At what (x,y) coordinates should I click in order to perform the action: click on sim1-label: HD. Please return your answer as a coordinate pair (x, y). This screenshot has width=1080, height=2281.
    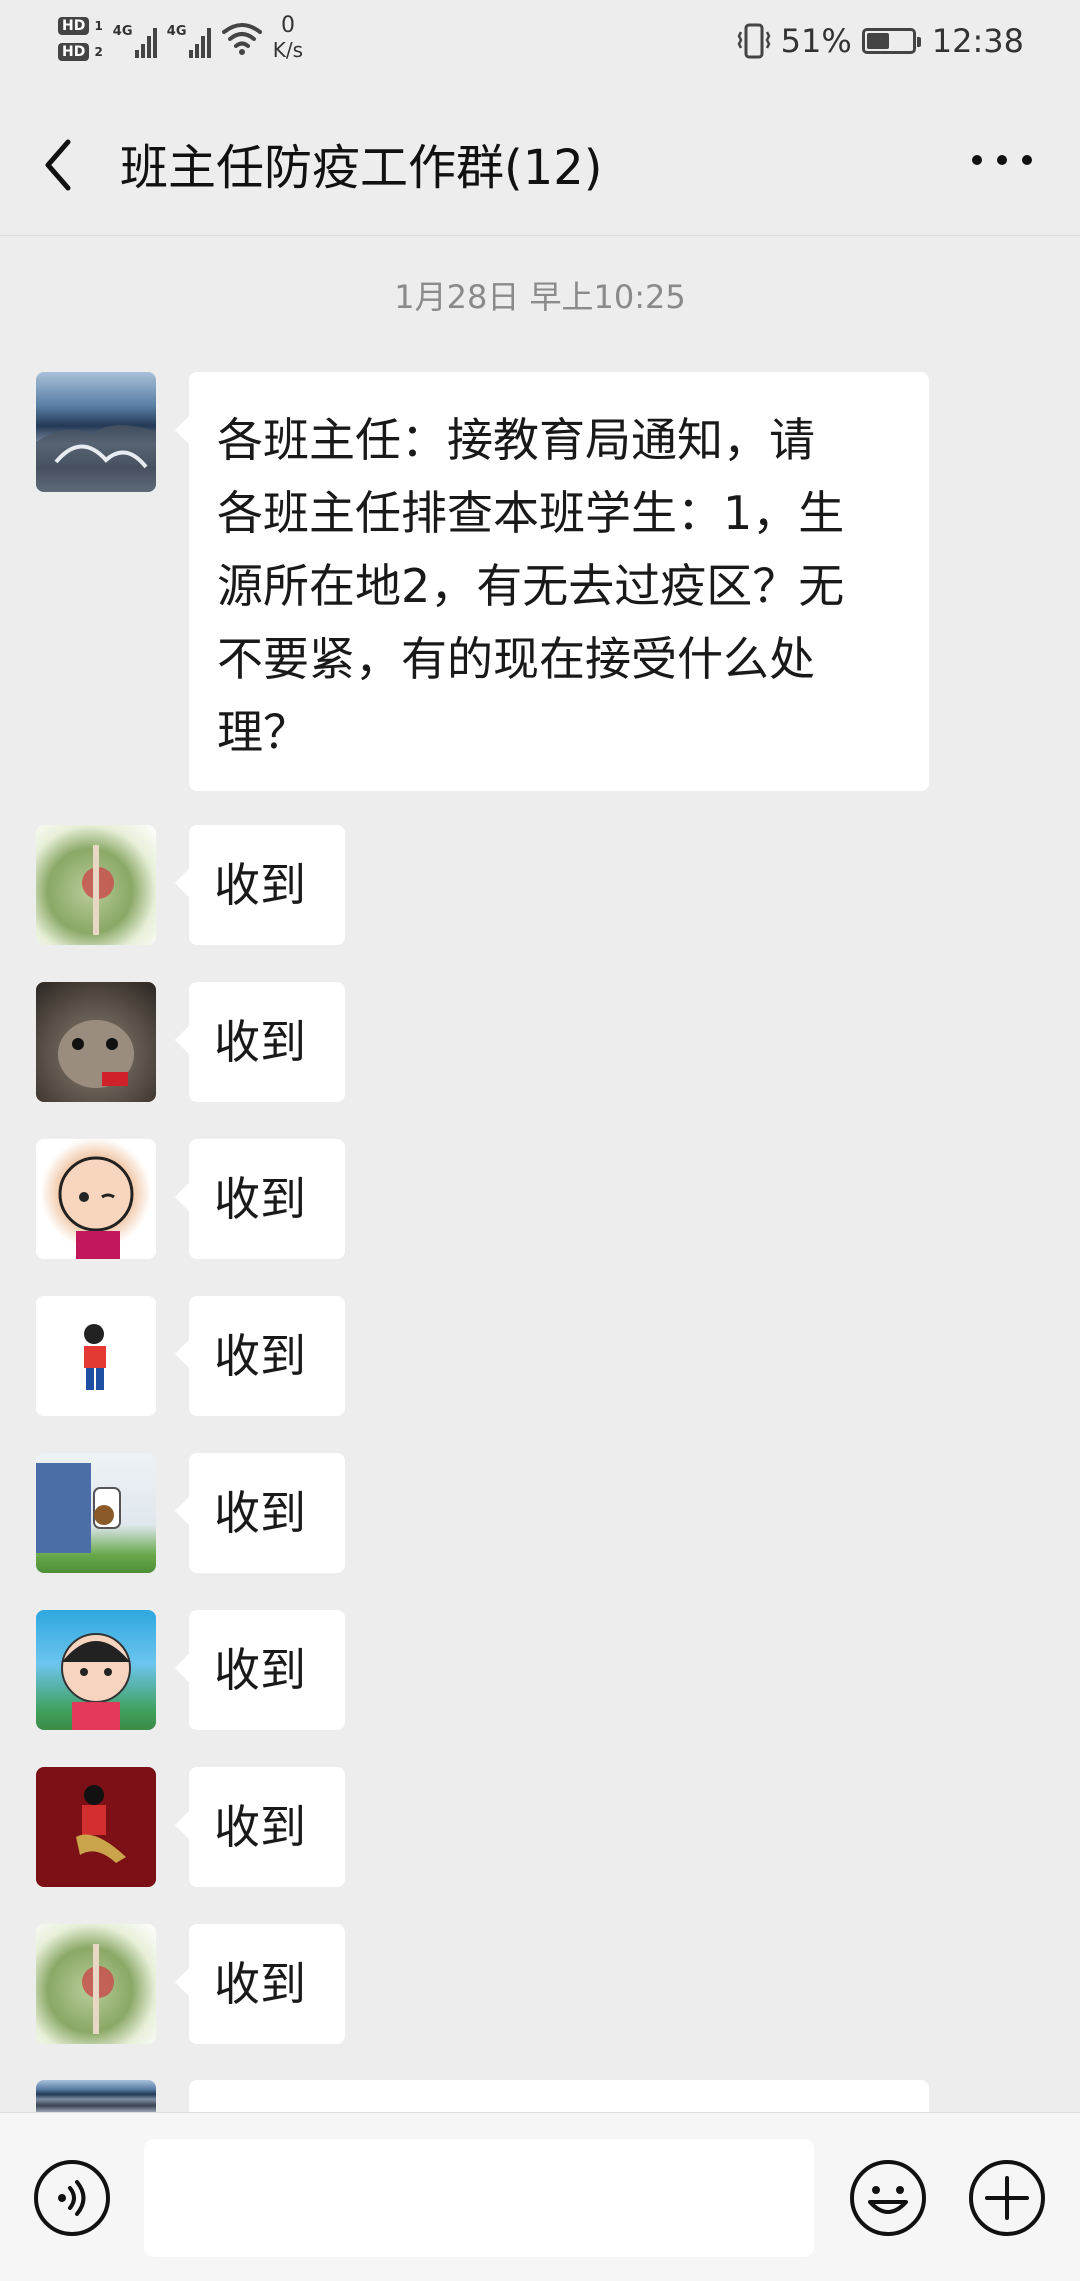
    Looking at the image, I should click on (74, 26).